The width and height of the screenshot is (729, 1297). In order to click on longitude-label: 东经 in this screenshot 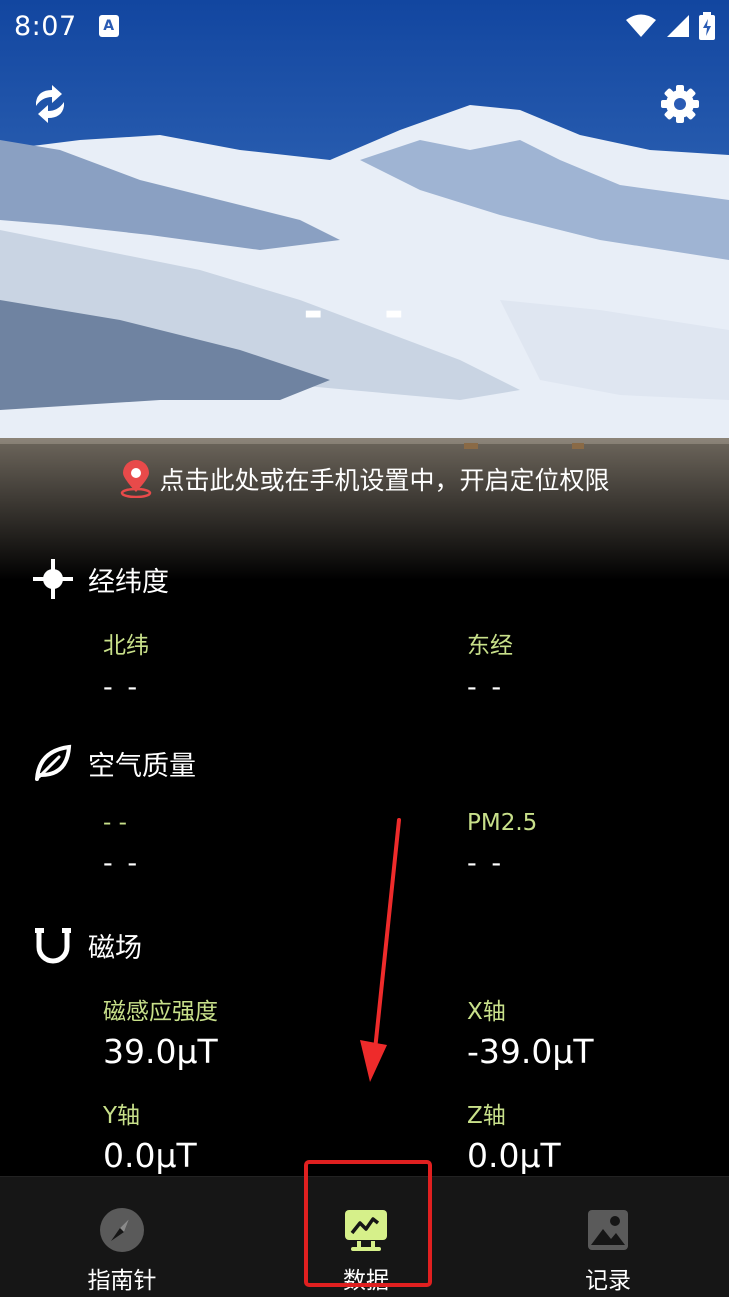, I will do `click(490, 646)`.